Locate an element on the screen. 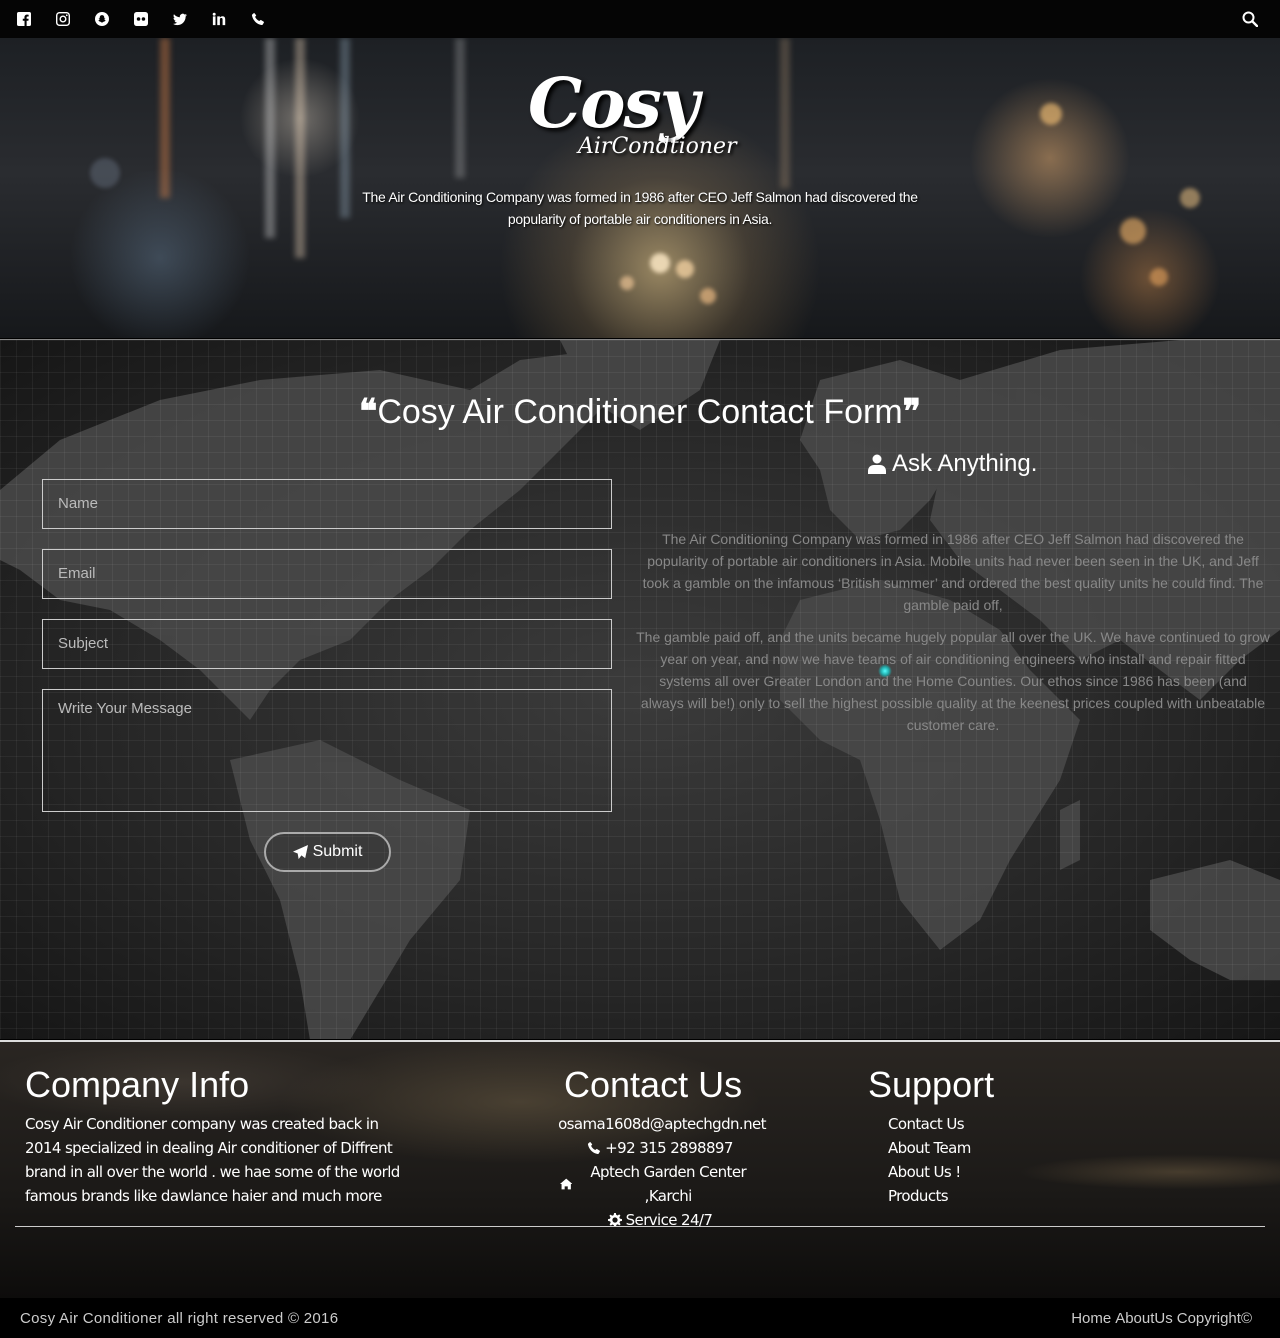 The image size is (1280, 1338). message-placeholder: Write Your Message is located at coordinates (125, 708).